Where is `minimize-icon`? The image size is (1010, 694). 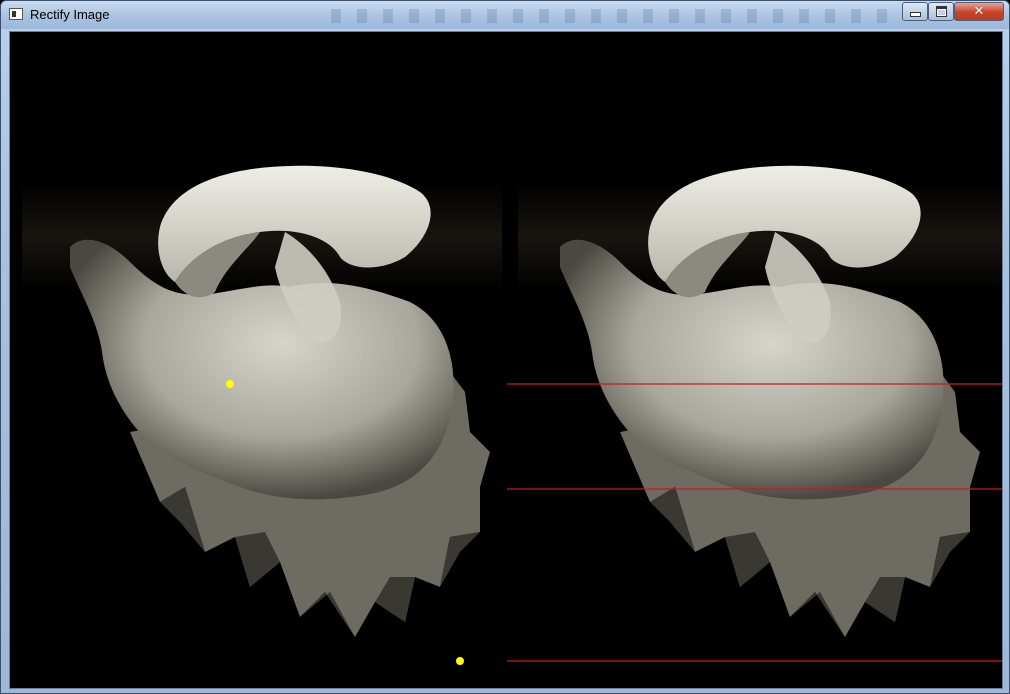
minimize-icon is located at coordinates (915, 14).